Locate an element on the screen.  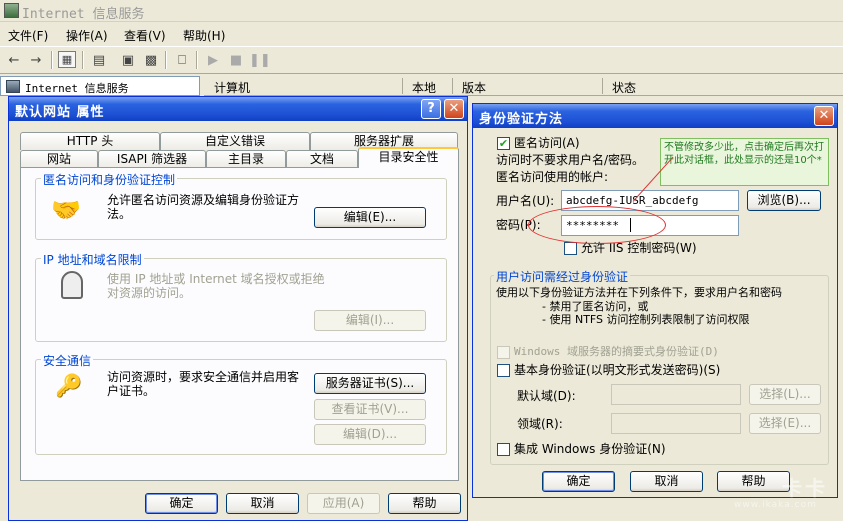
main-title-bar: Internet 信息服务 is located at coordinates (421, 11).